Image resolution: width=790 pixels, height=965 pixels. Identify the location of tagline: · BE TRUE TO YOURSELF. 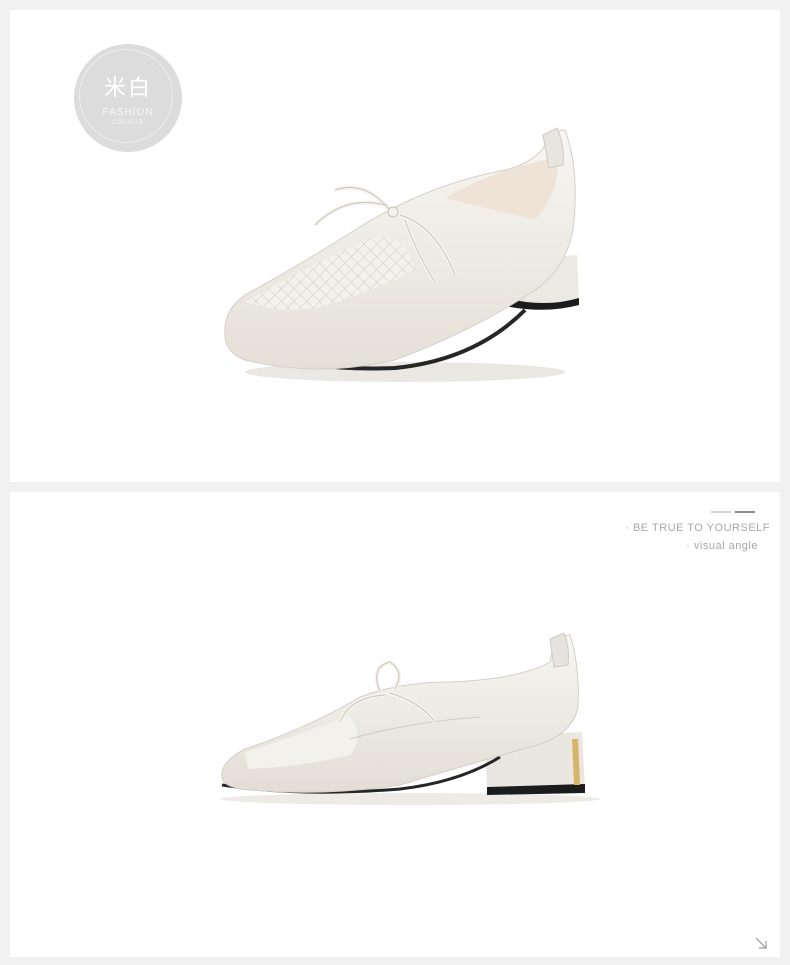
(697, 528).